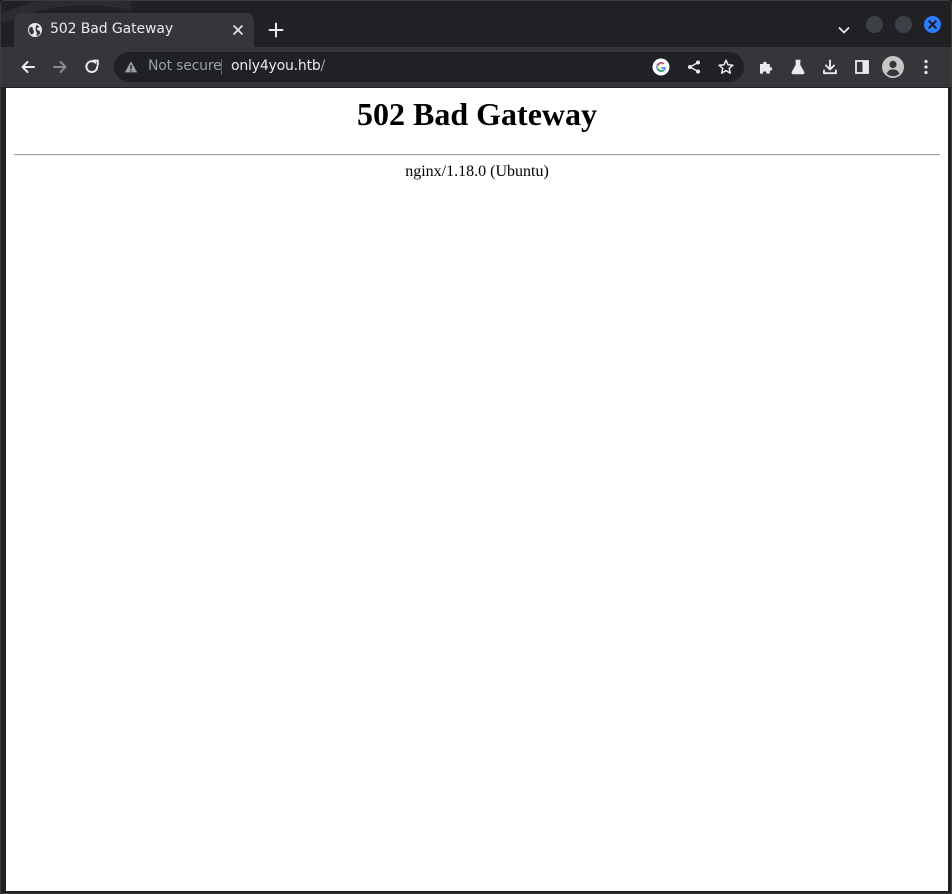 This screenshot has width=952, height=894. What do you see at coordinates (477, 155) in the screenshot?
I see `horizontal-rule` at bounding box center [477, 155].